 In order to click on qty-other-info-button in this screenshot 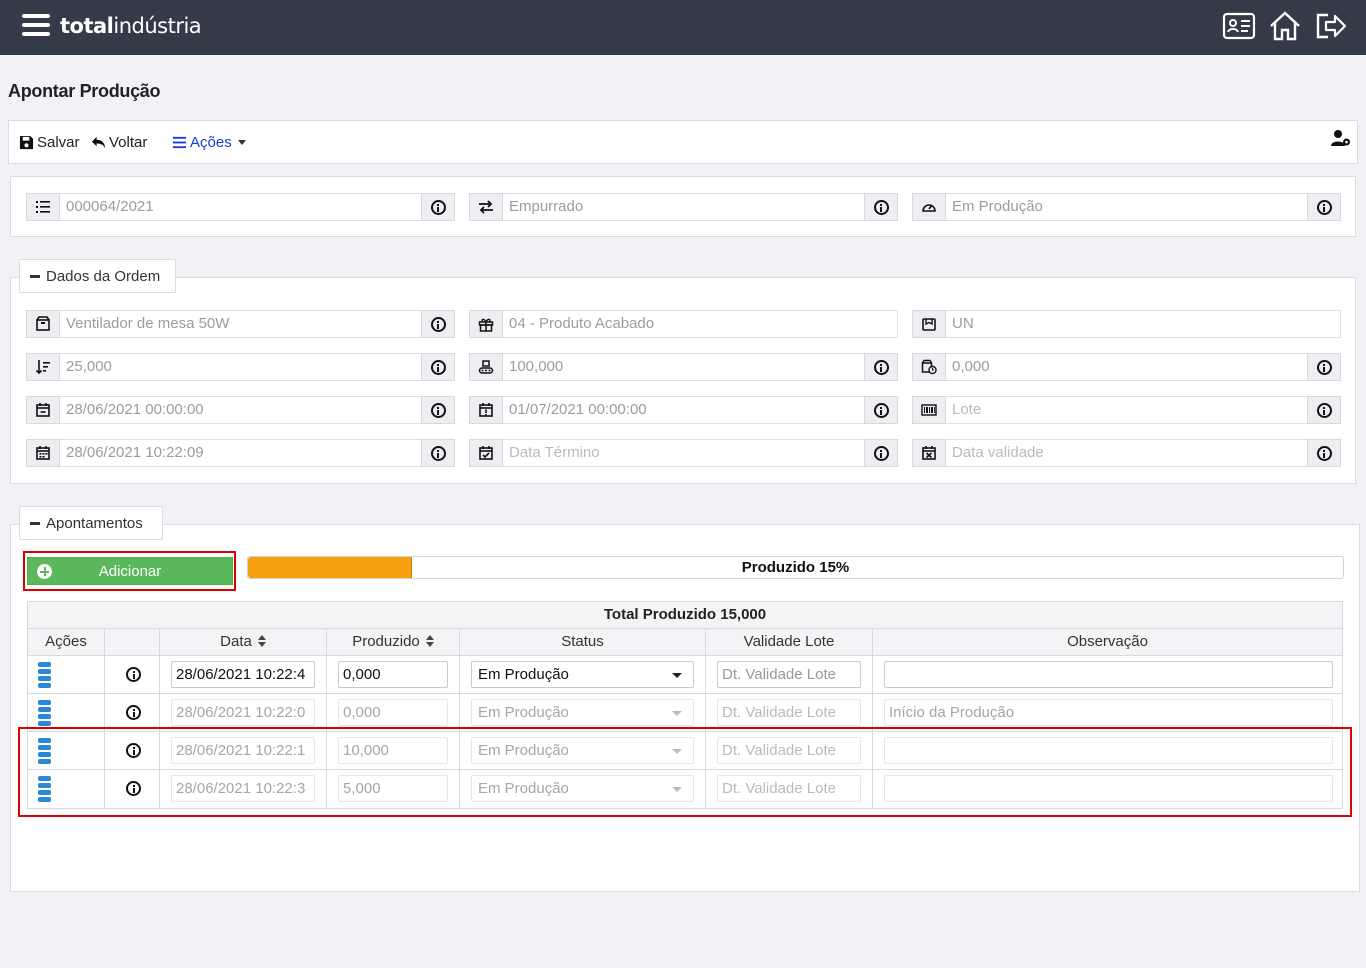, I will do `click(1324, 367)`.